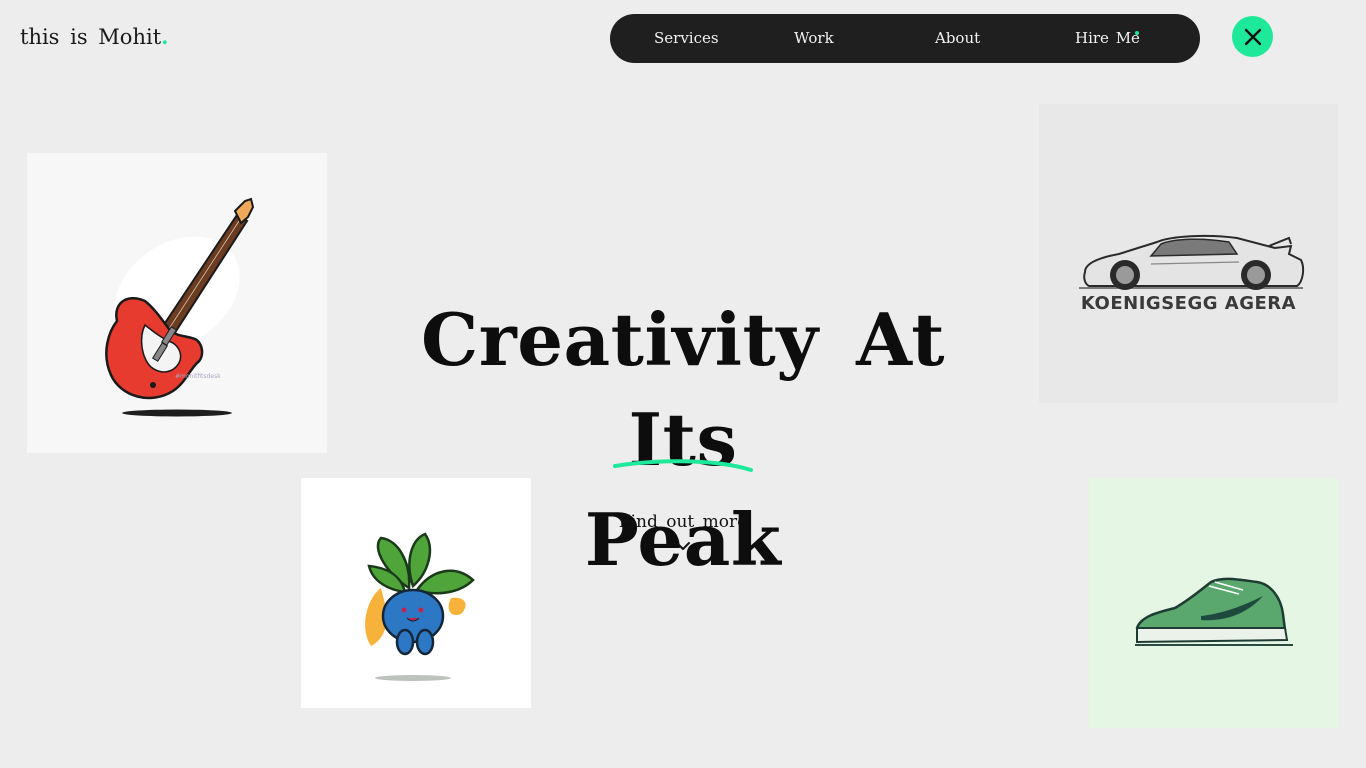 This screenshot has width=1366, height=768. I want to click on nav-hire-me-link: Hire Me, so click(1107, 38).